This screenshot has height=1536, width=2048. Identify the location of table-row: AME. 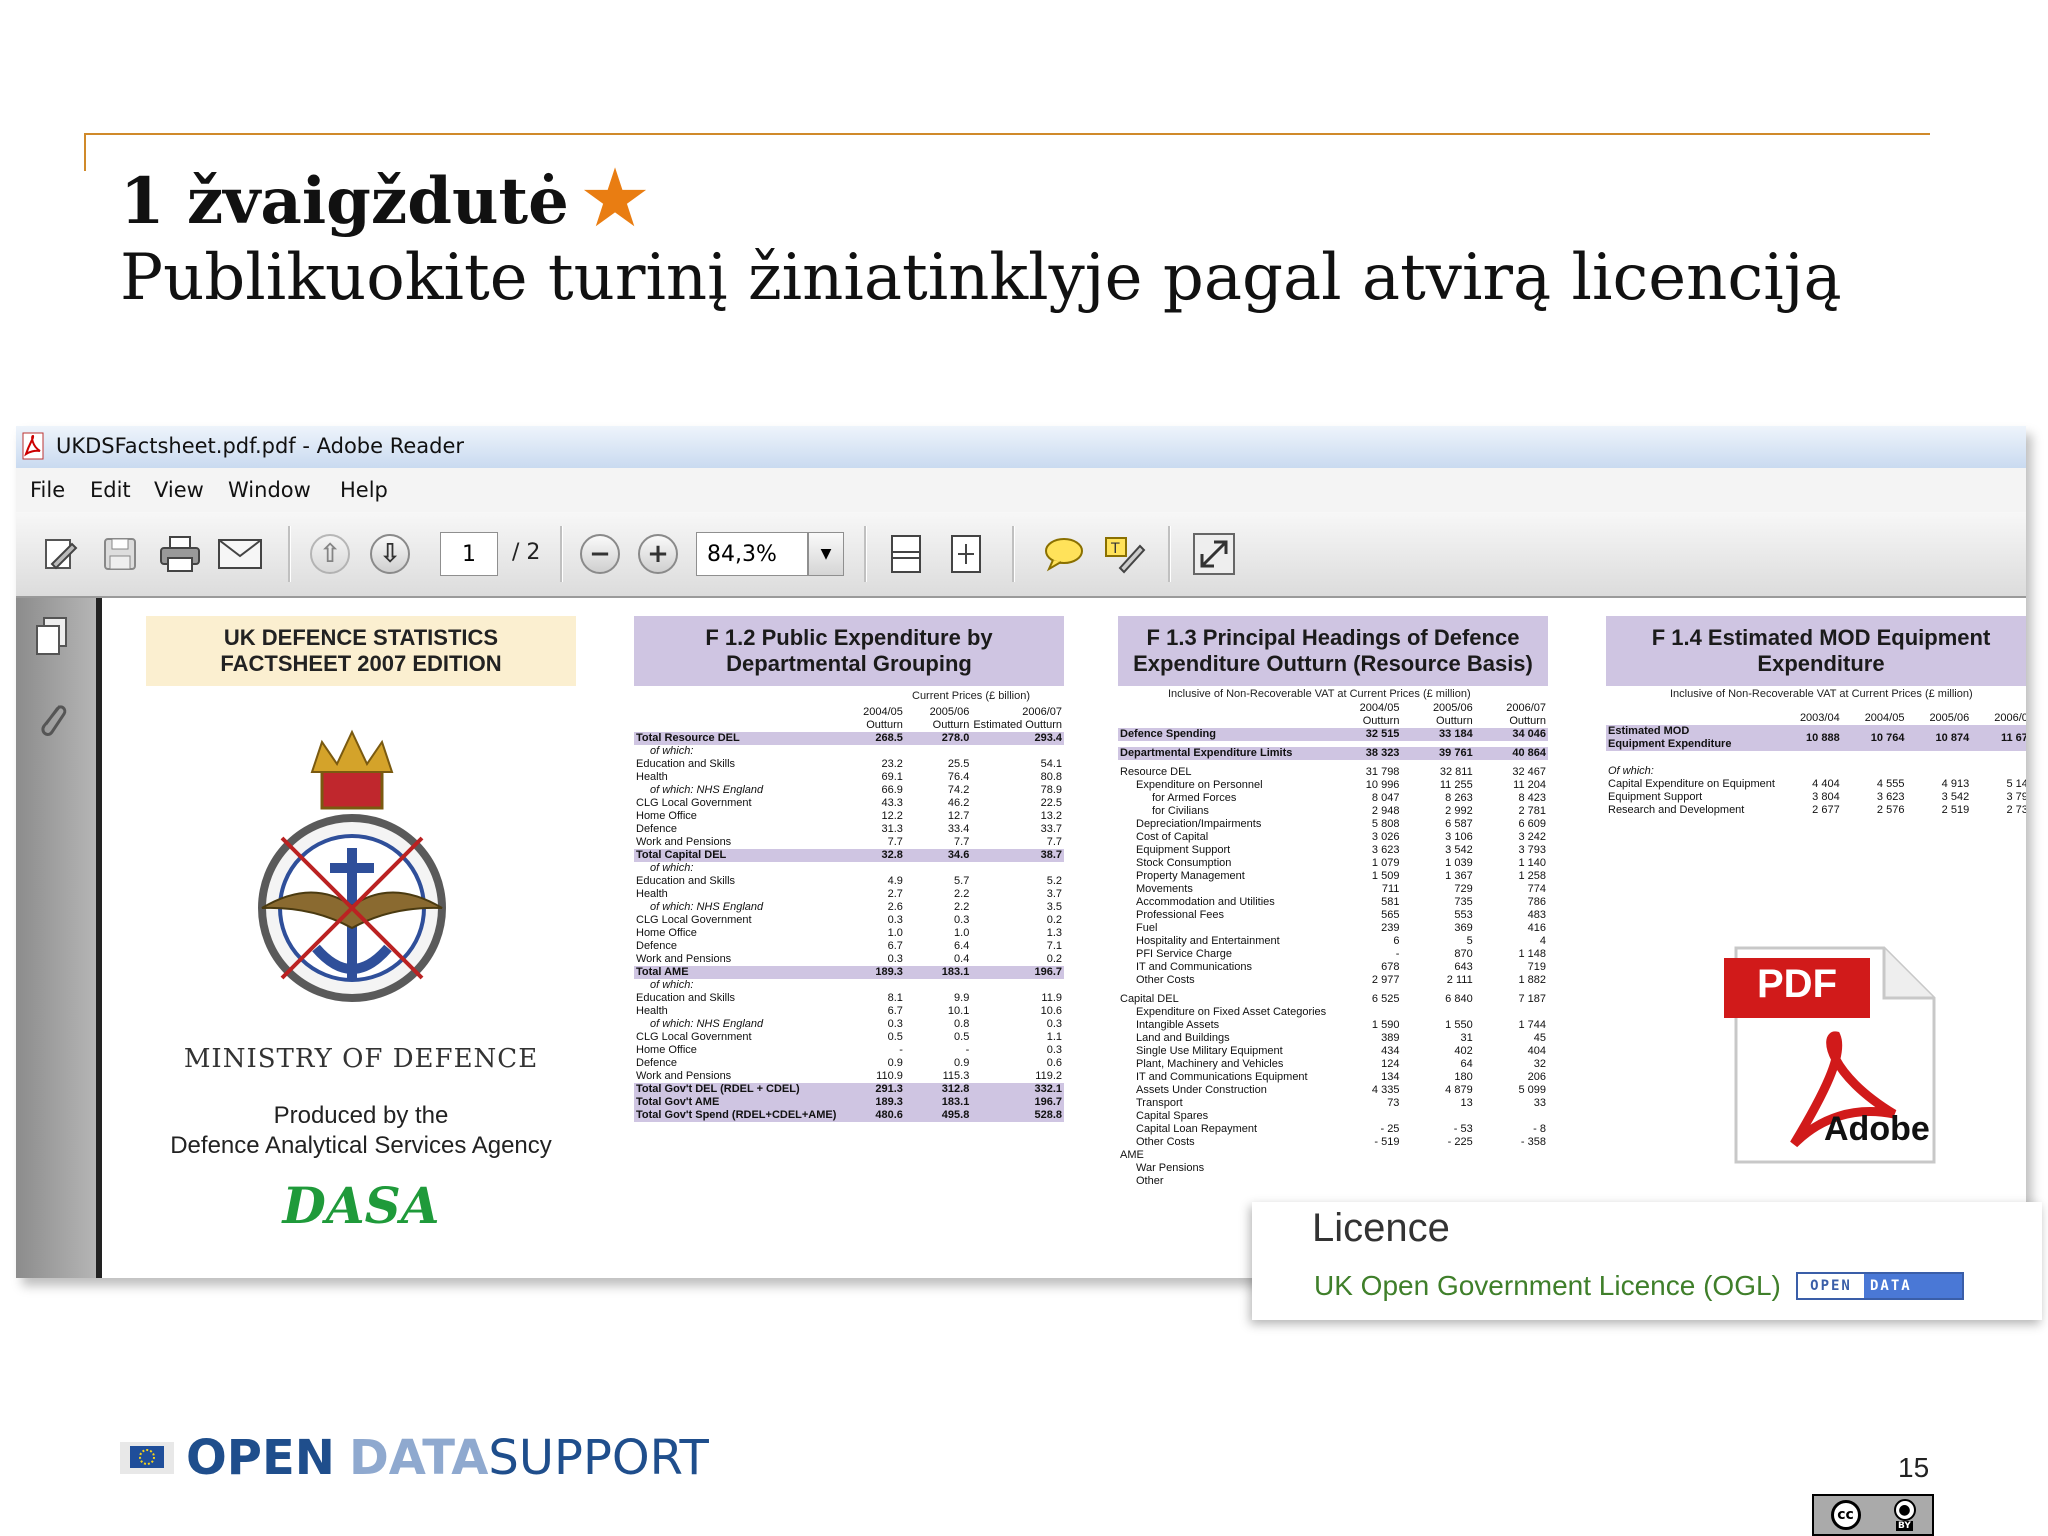
(1333, 1155).